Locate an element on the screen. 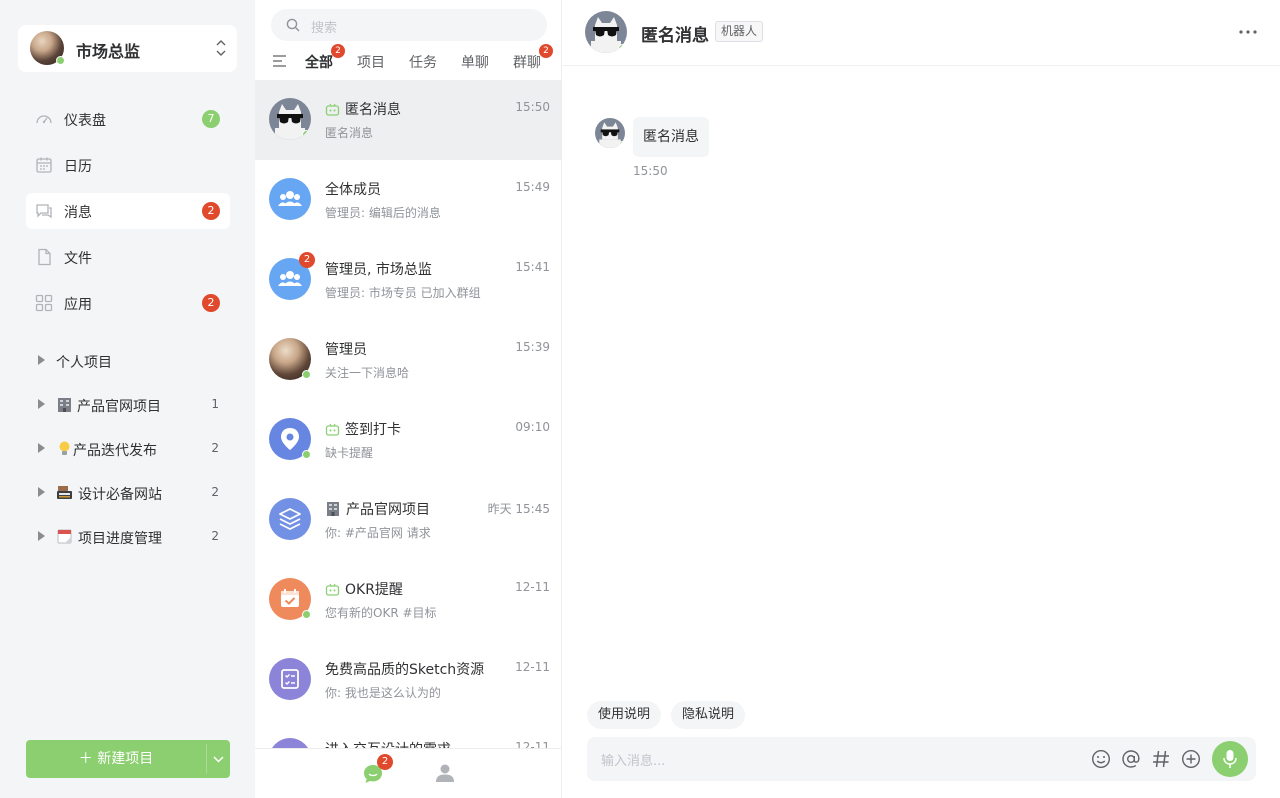 Image resolution: width=1280 pixels, height=798 pixels. new-project-dropdown-button is located at coordinates (218, 759).